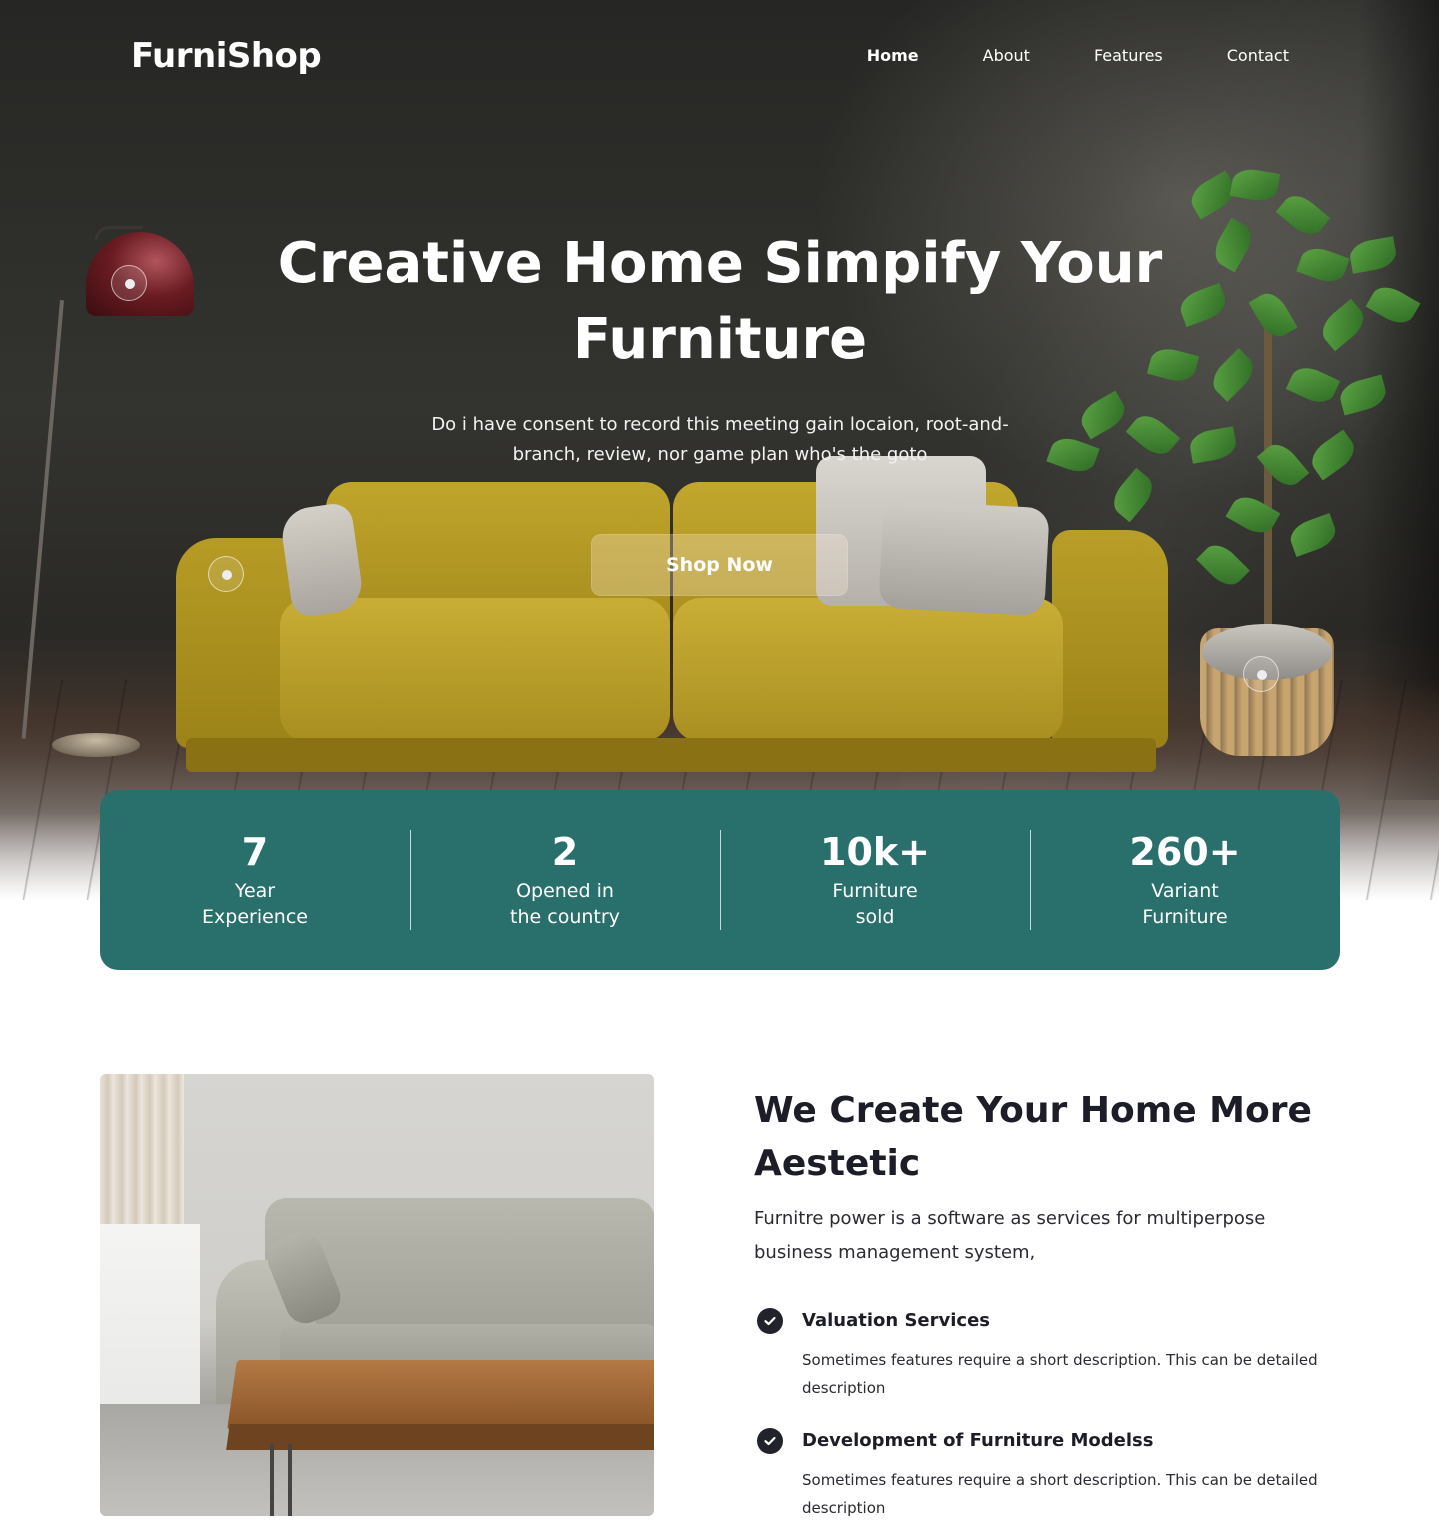  Describe the element at coordinates (1185, 904) in the screenshot. I see `stat-label: Variant Furniture` at that location.